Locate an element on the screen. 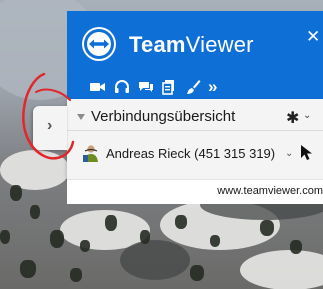 This screenshot has height=289, width=323. section-header: Verbindungsübersicht ✱ ⌄ is located at coordinates (195, 116).